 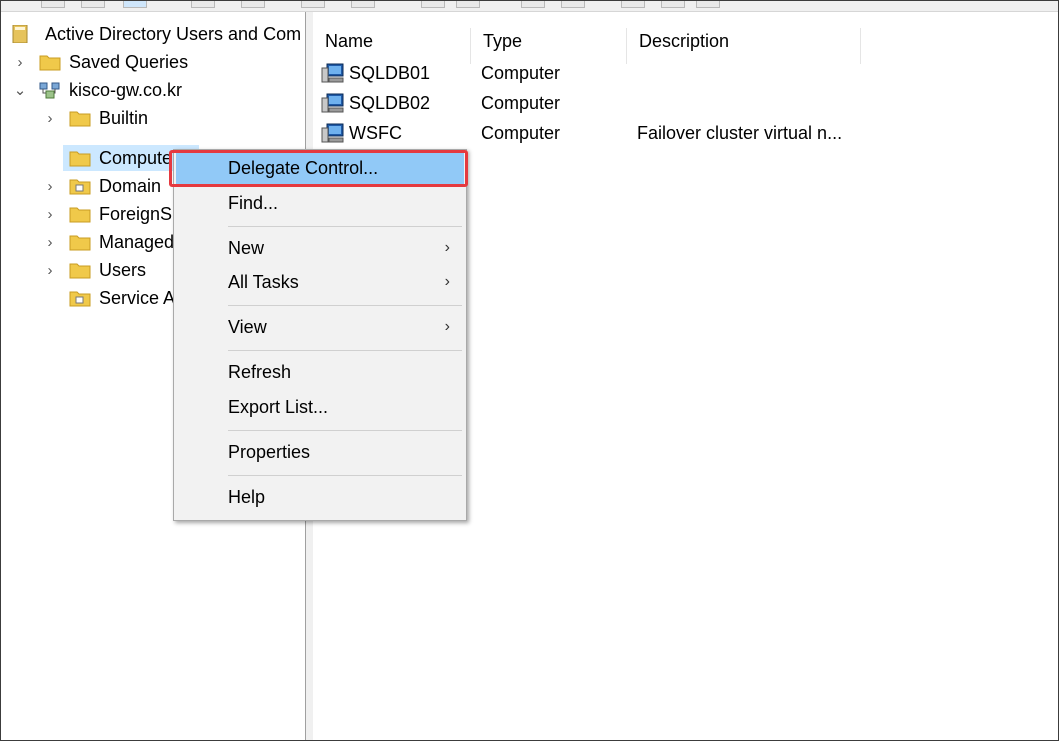 What do you see at coordinates (113, 62) in the screenshot?
I see `tree-item-saved-queries: Saved Queries` at bounding box center [113, 62].